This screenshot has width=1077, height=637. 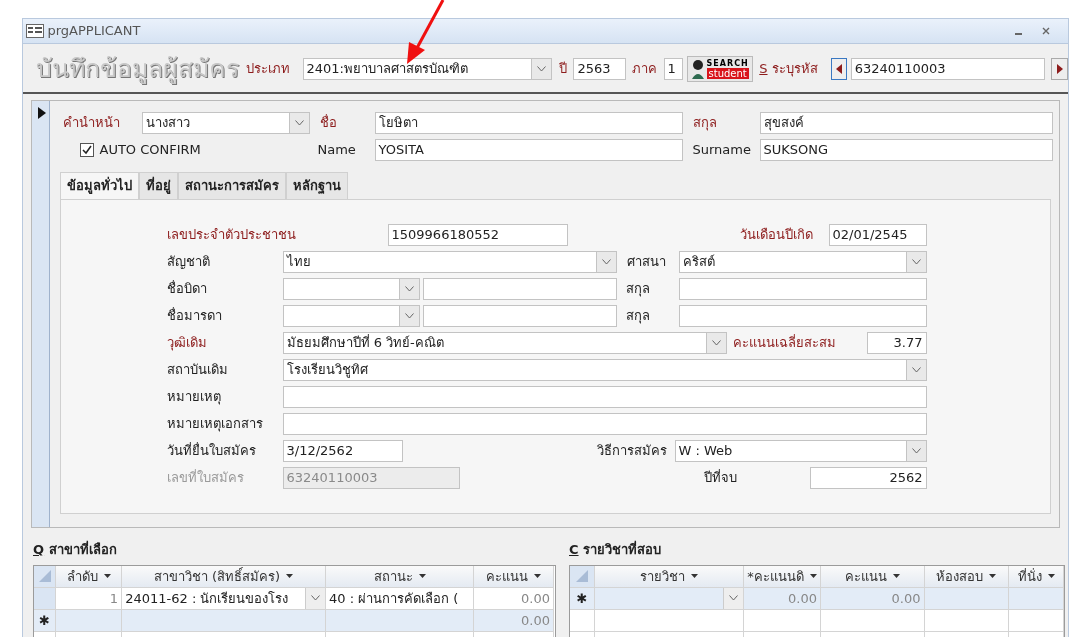 What do you see at coordinates (188, 262) in the screenshot?
I see `field-label: สัญชาติ` at bounding box center [188, 262].